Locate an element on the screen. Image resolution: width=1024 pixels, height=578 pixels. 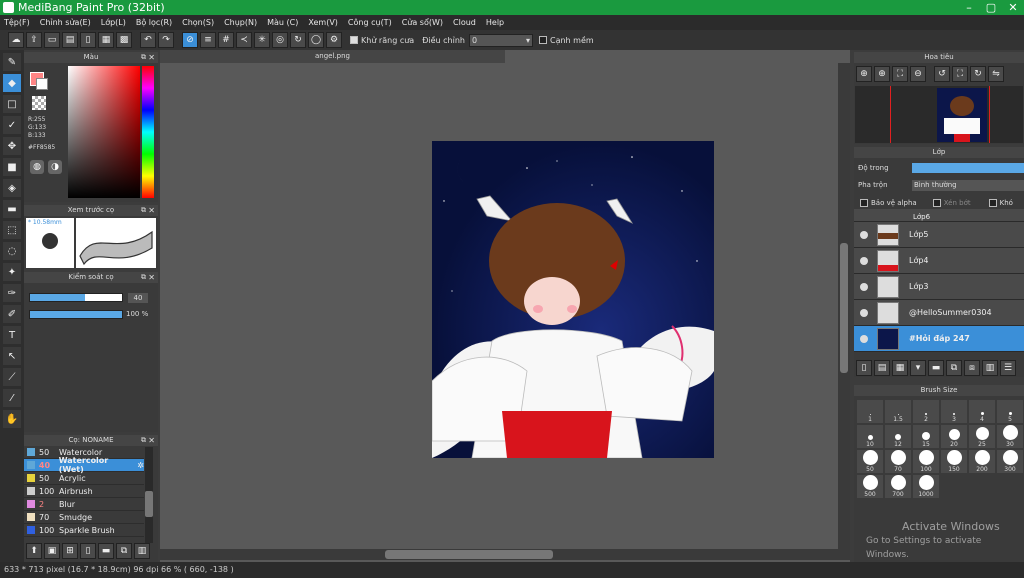
menu-edit: Chỉnh sửa(E) is located at coordinates (65, 22).